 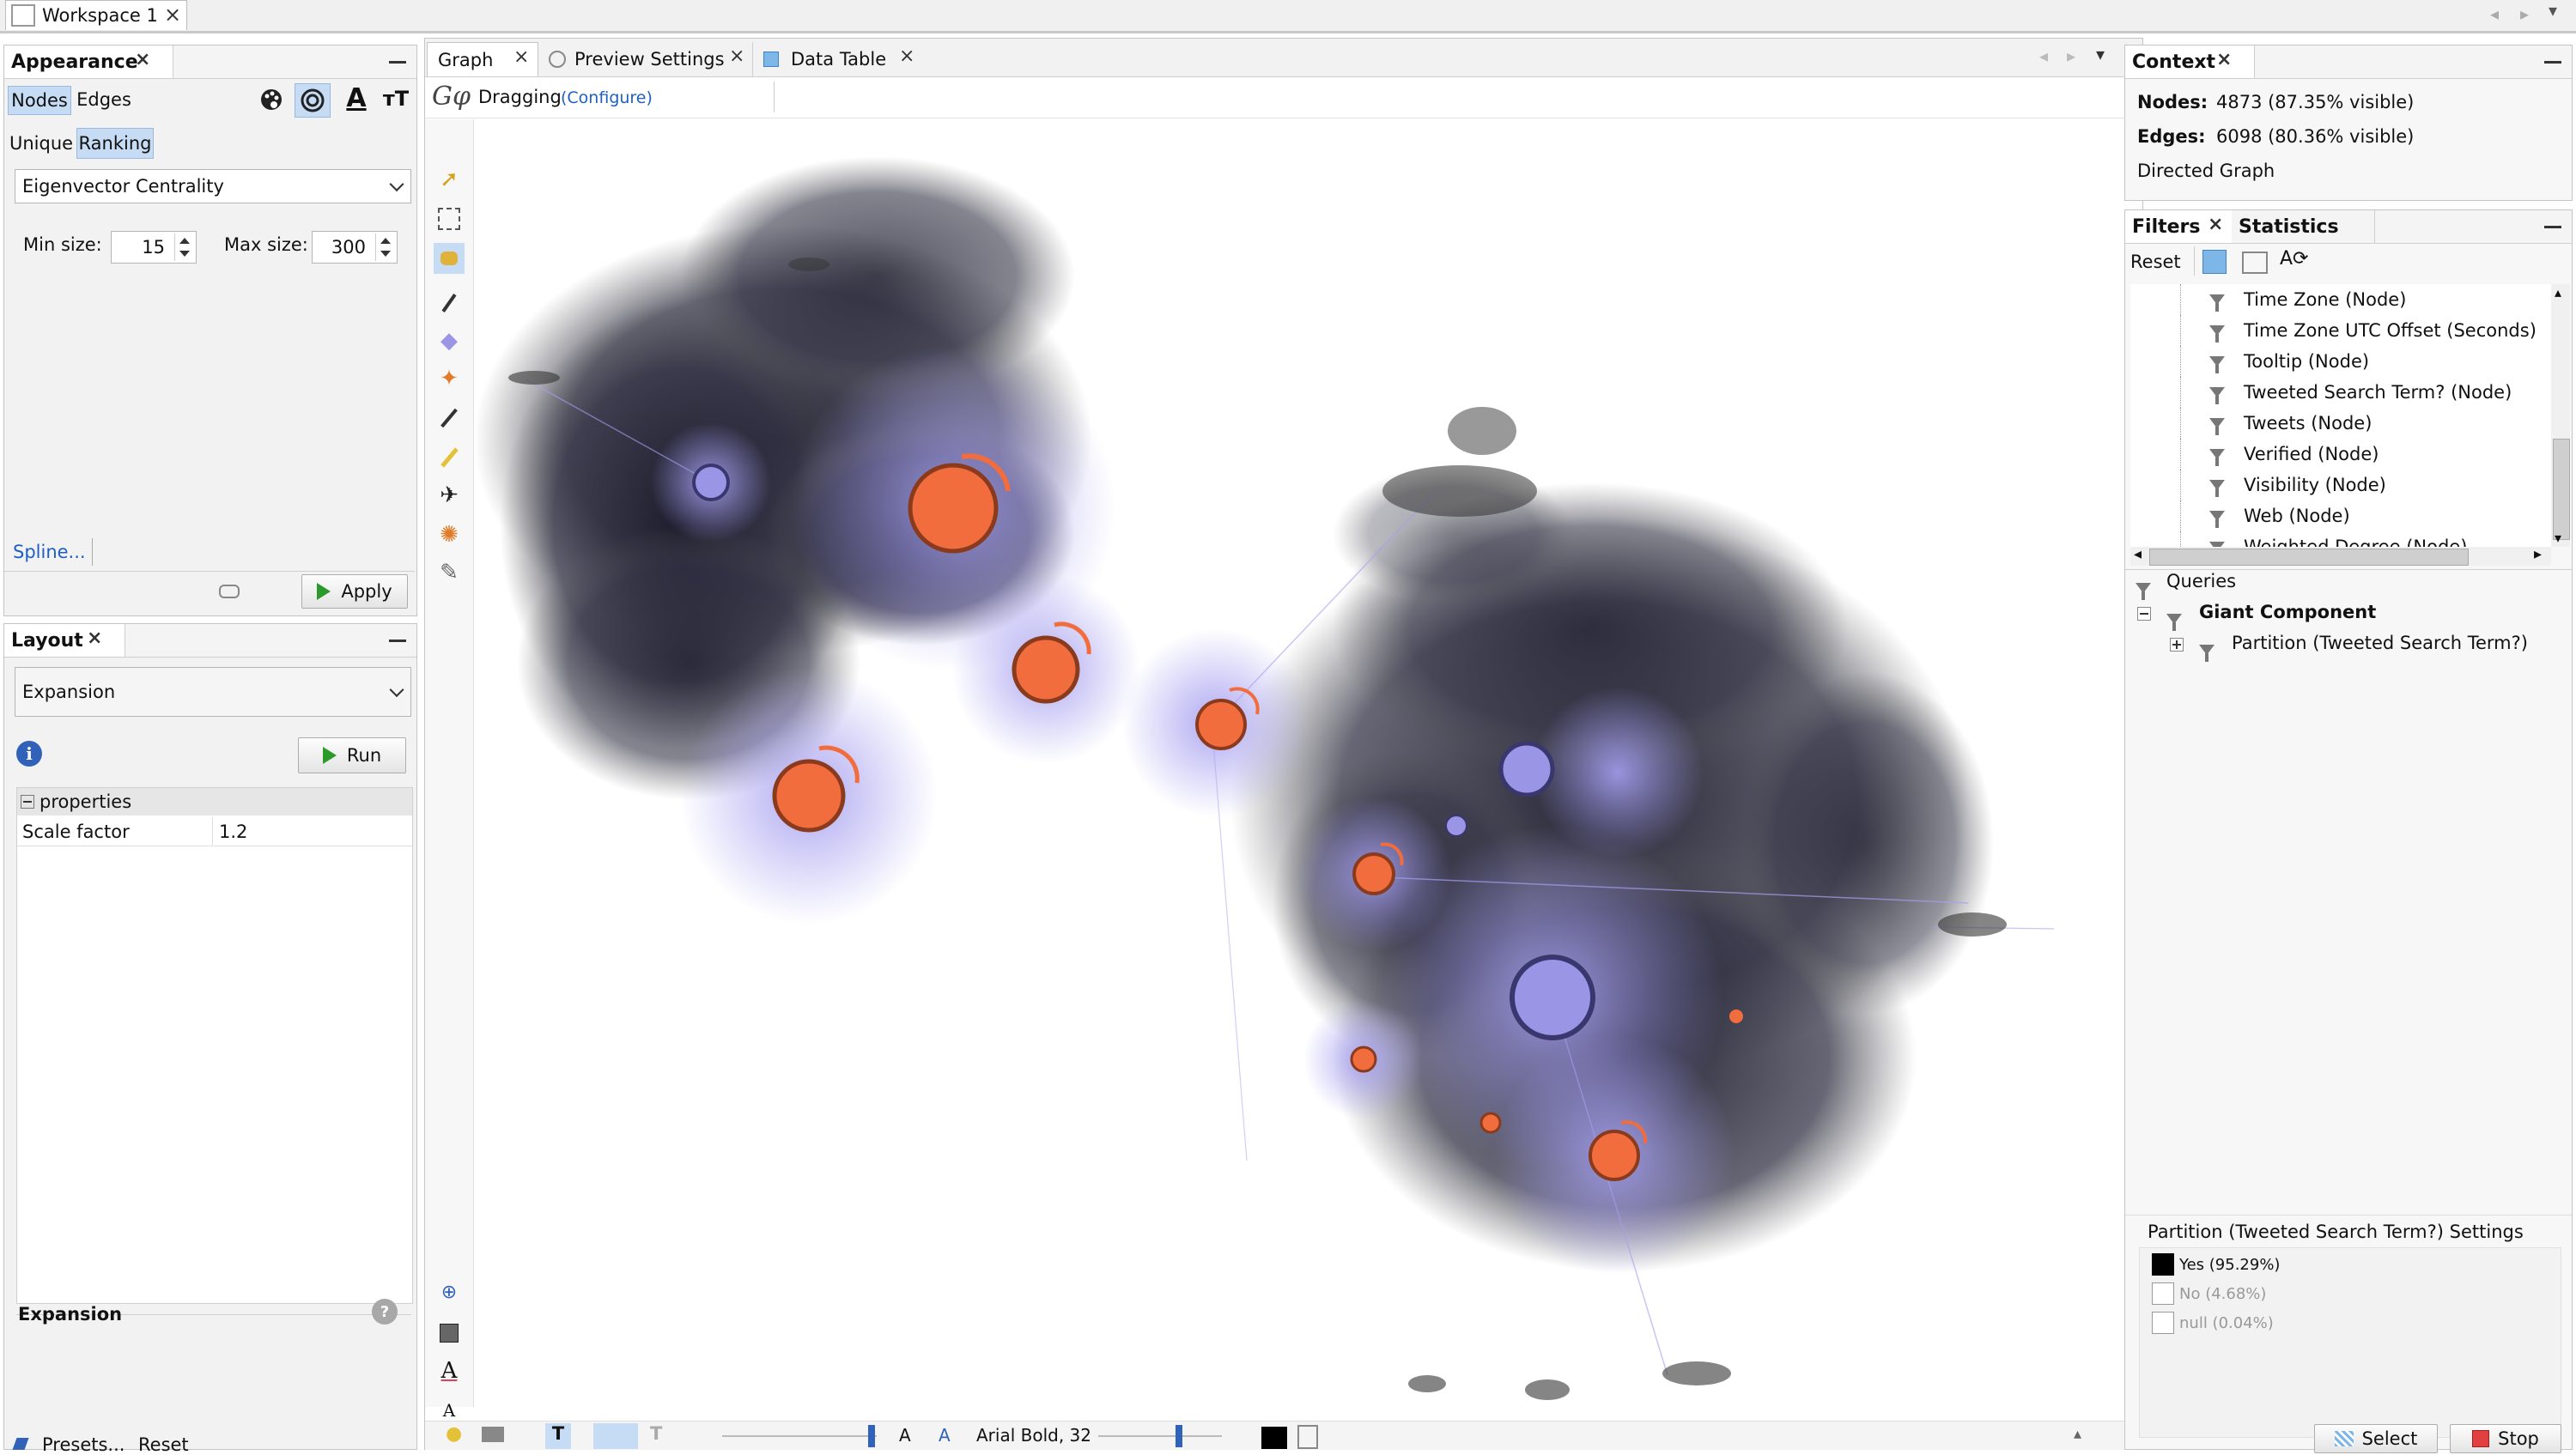 I want to click on gear-icon: ✺, so click(x=450, y=534).